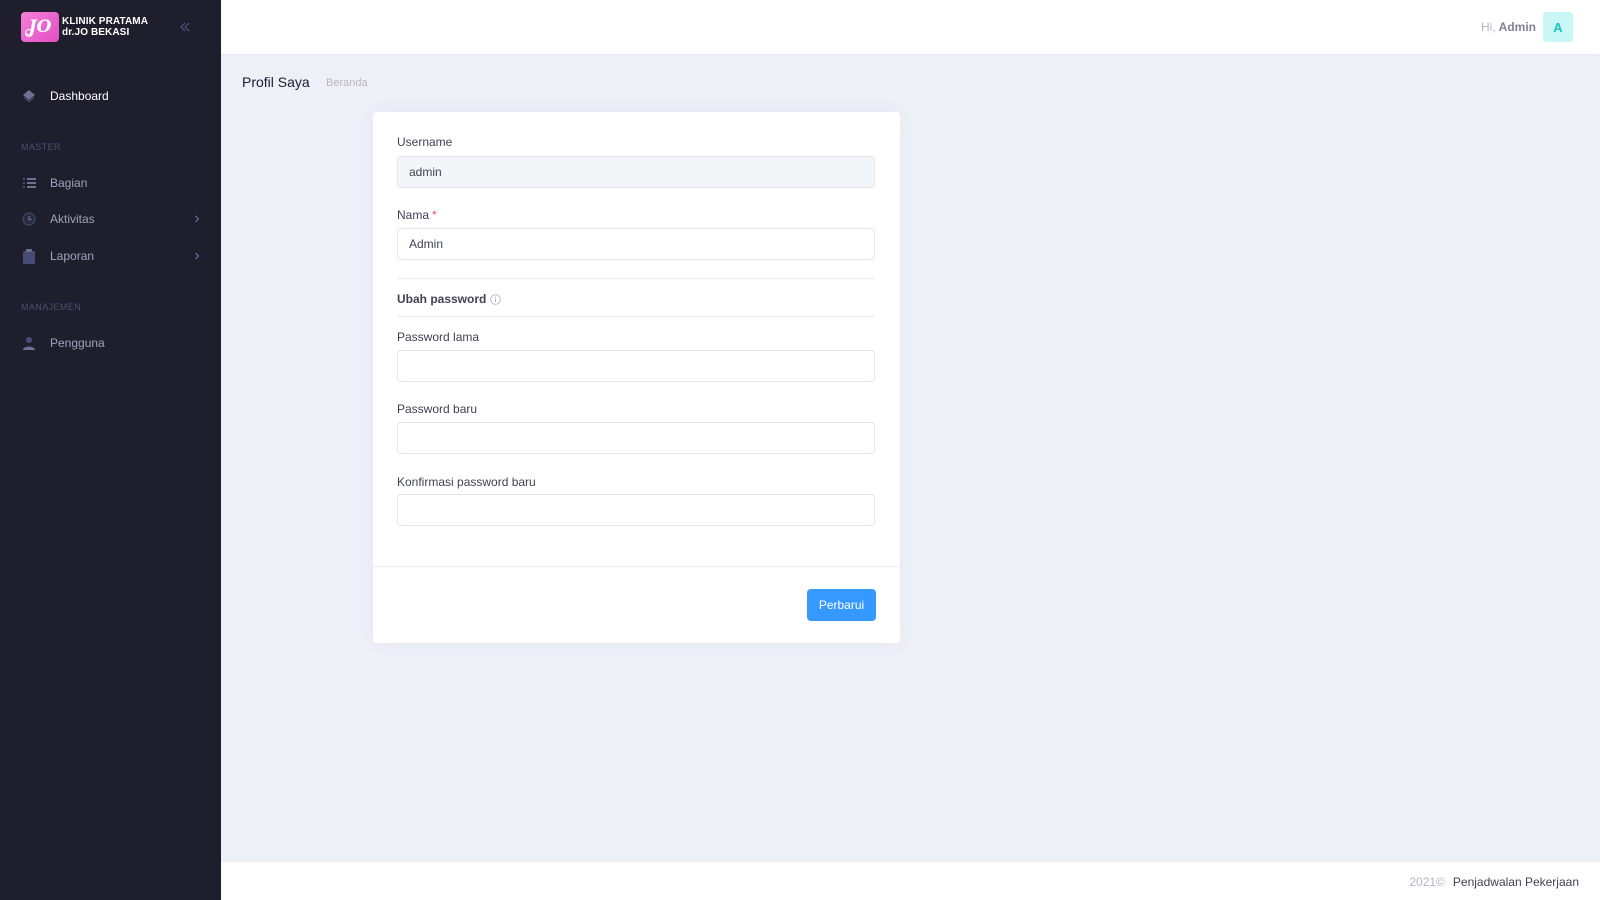 The height and width of the screenshot is (900, 1600). What do you see at coordinates (77, 343) in the screenshot?
I see `sidebar-item-label: Pengguna` at bounding box center [77, 343].